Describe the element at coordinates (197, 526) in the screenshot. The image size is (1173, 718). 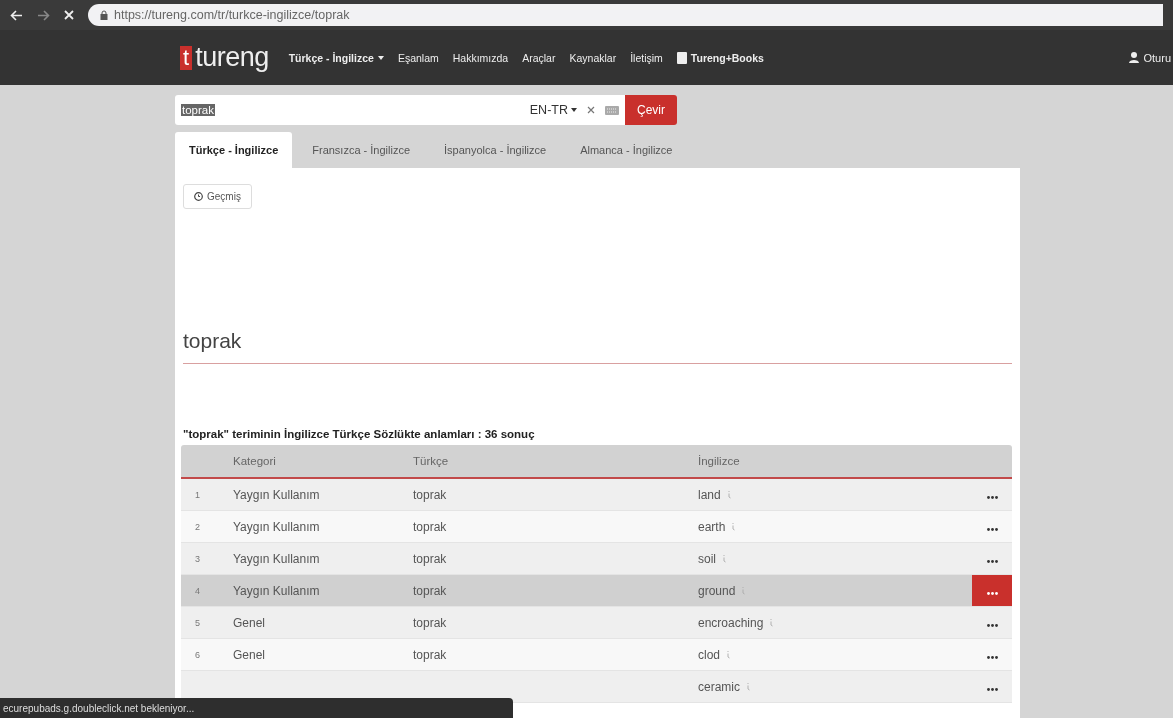
I see `row-number: 2` at that location.